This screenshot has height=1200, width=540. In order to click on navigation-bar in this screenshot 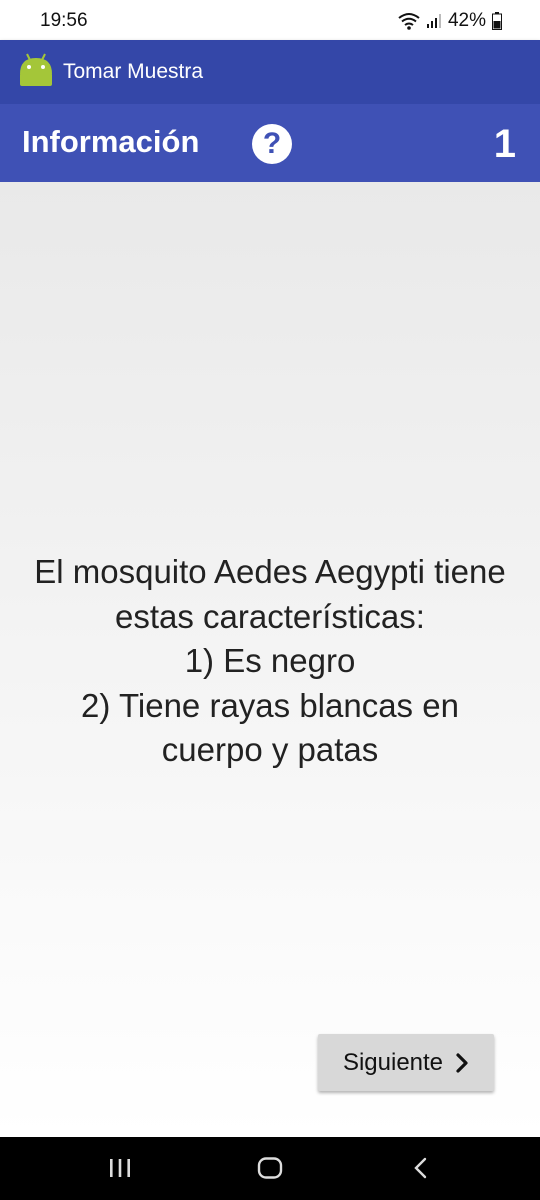, I will do `click(270, 1168)`.